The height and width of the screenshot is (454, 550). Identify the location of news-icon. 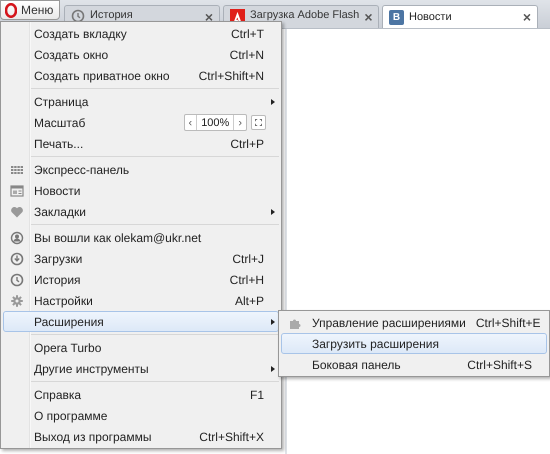
(17, 191).